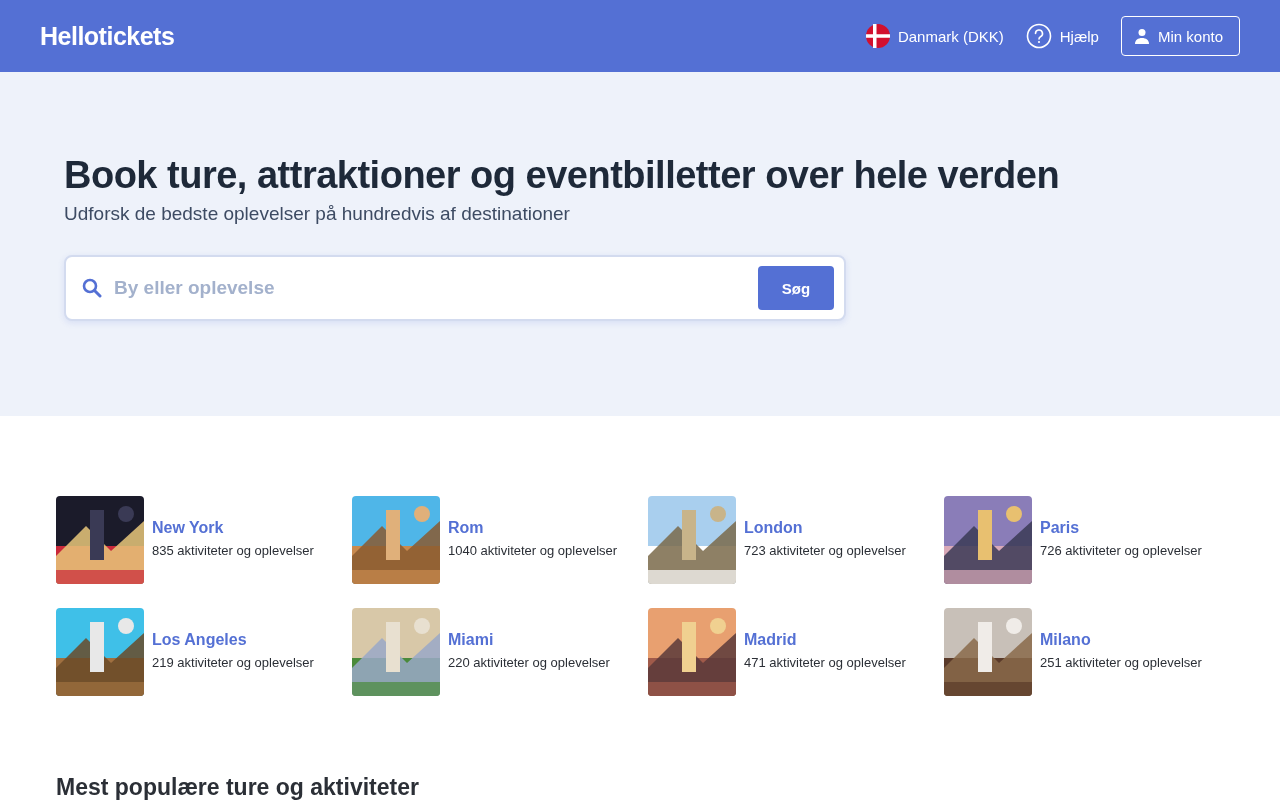 This screenshot has width=1280, height=800. Describe the element at coordinates (1121, 551) in the screenshot. I see `activity-count: 726 aktiviteter og oplevelser` at that location.